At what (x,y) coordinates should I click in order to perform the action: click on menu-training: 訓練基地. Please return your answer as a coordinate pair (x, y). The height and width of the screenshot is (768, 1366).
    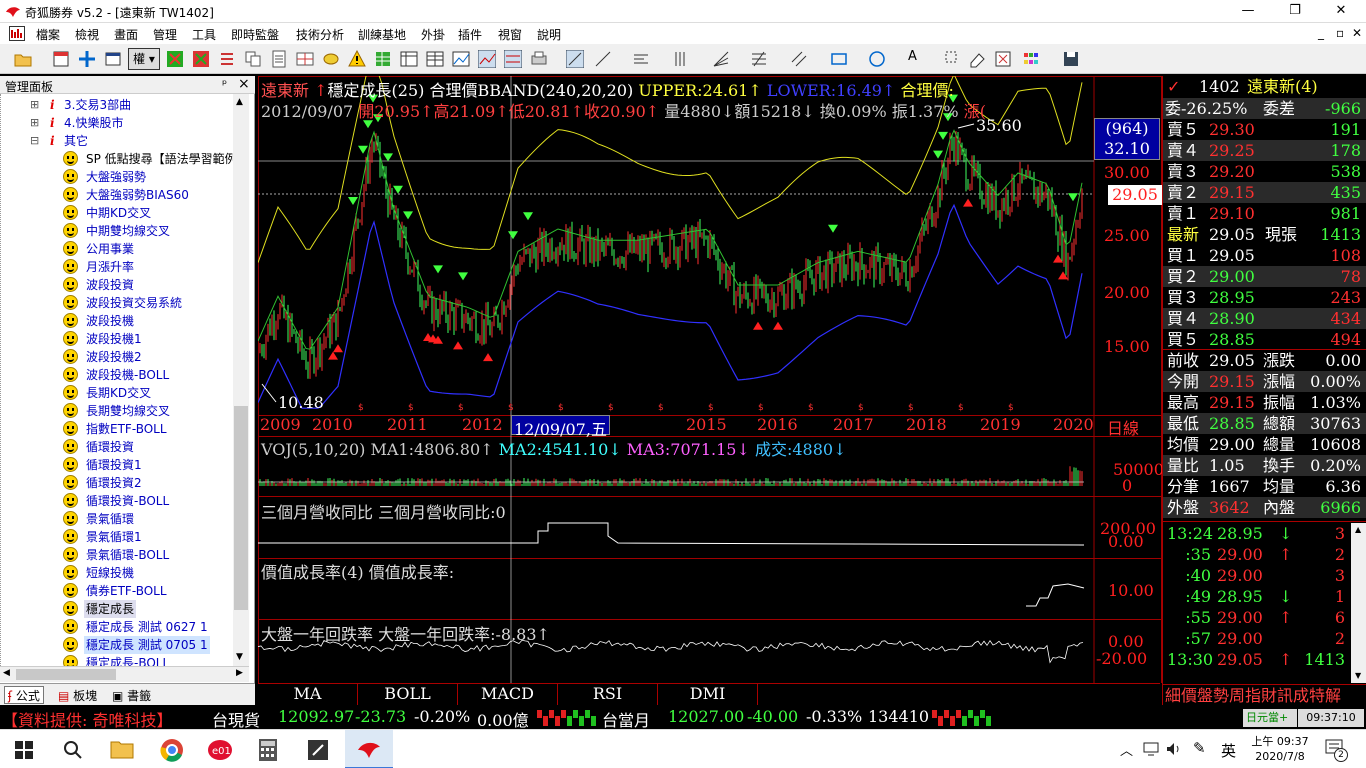
    Looking at the image, I should click on (382, 34).